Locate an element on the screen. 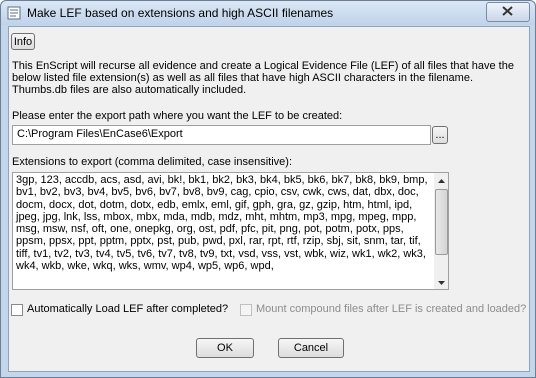 This screenshot has width=536, height=378. mount-compound-checkbox is located at coordinates (246, 310).